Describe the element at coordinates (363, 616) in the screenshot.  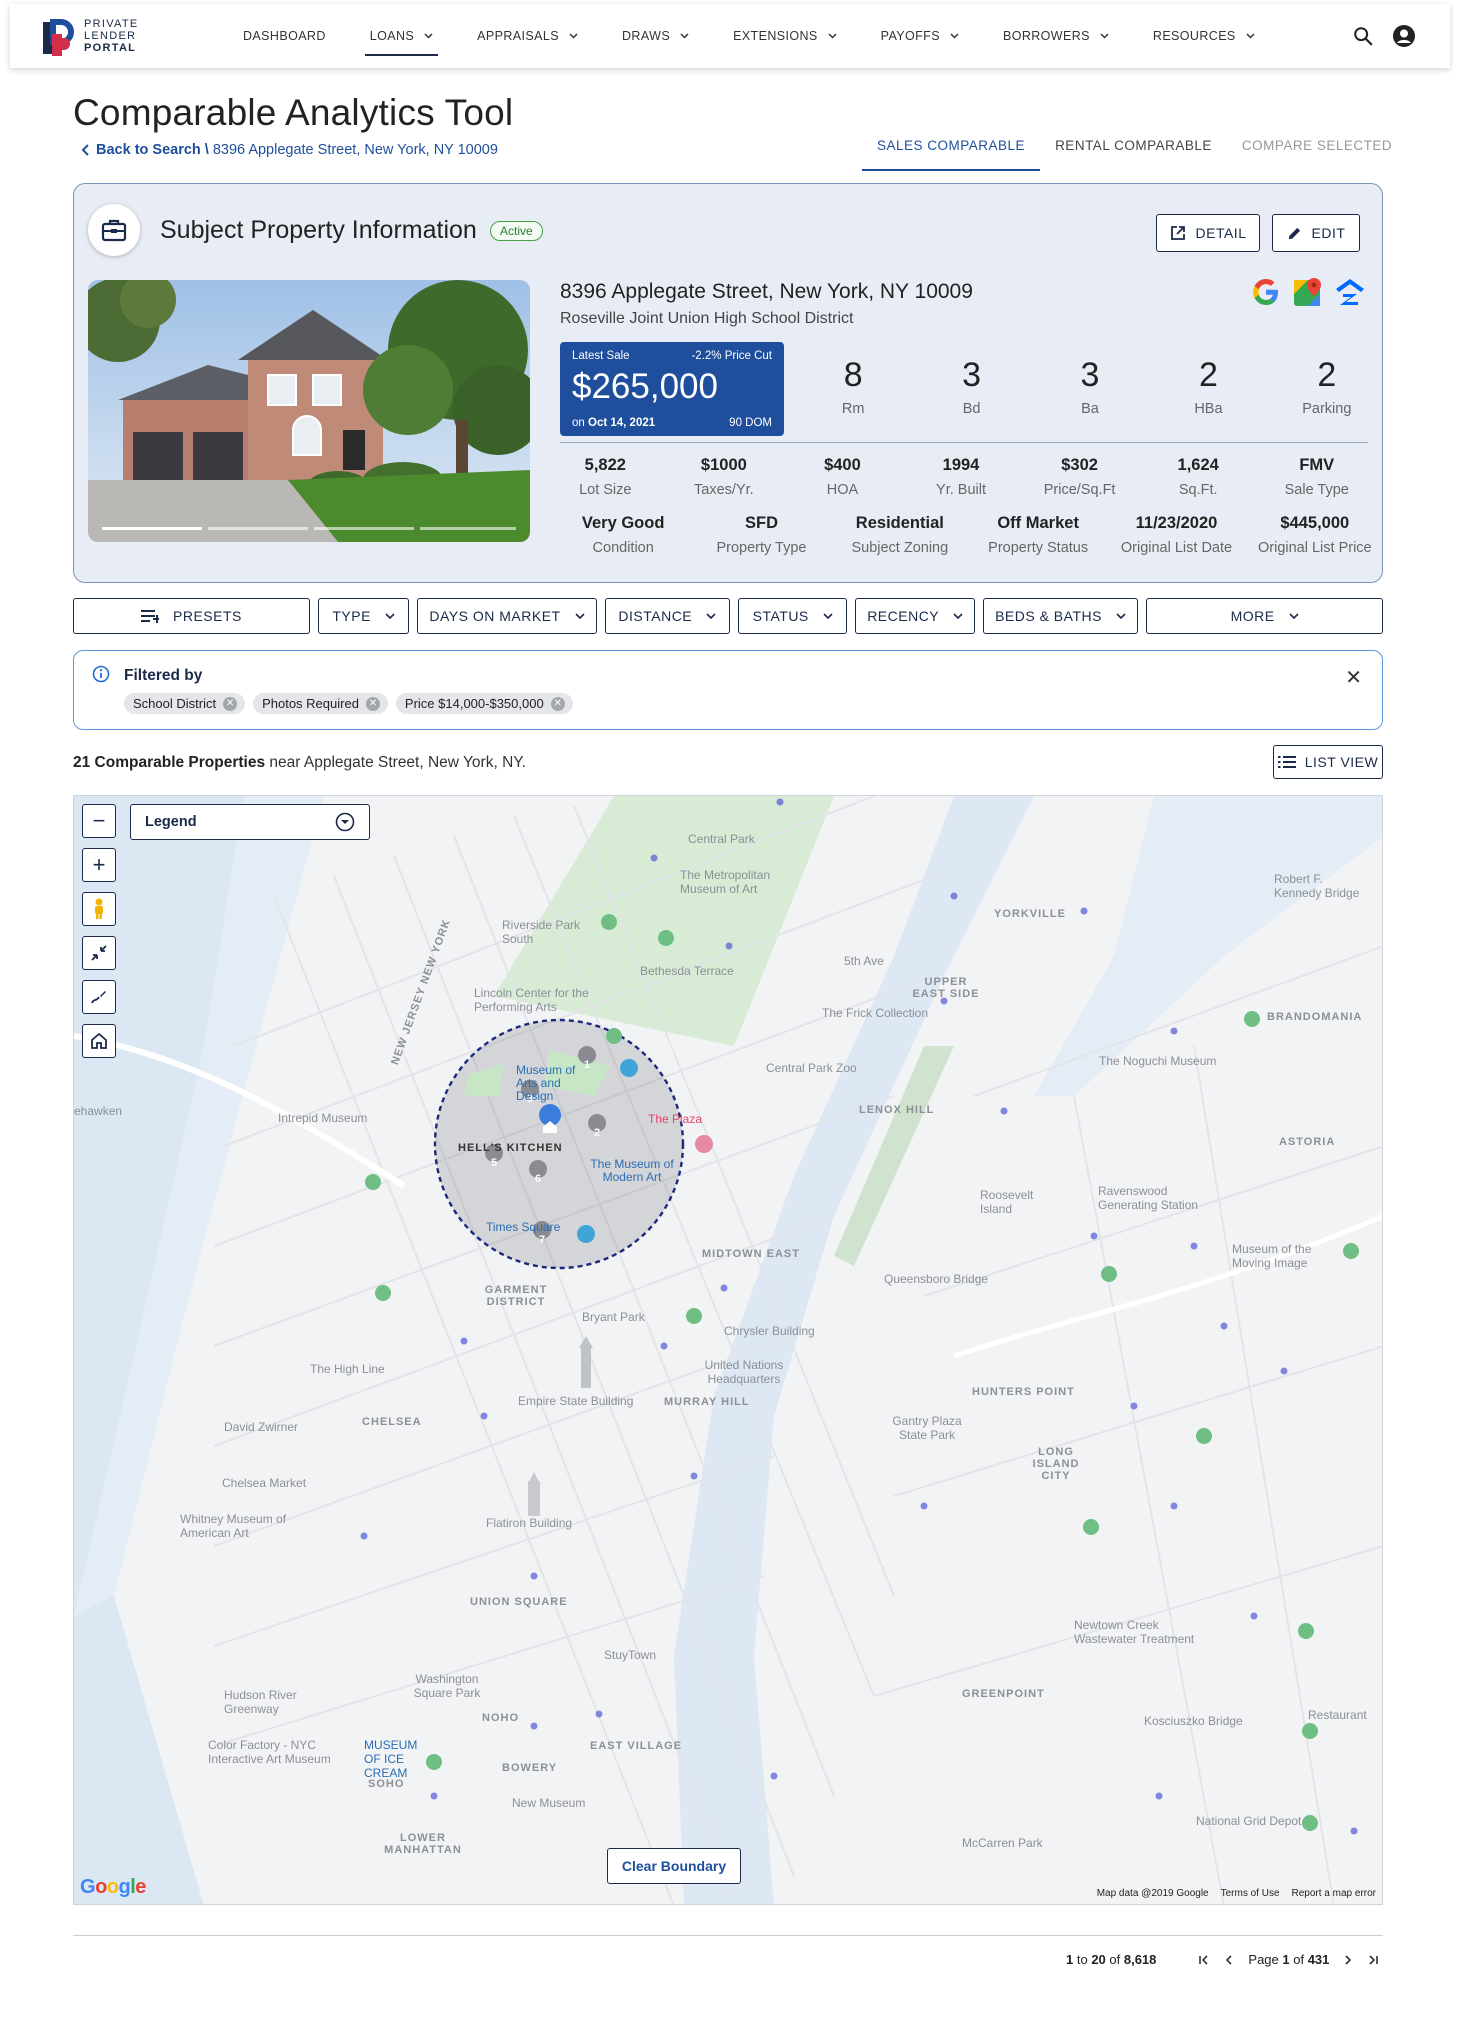
I see `filter-type-button: TYPE` at that location.